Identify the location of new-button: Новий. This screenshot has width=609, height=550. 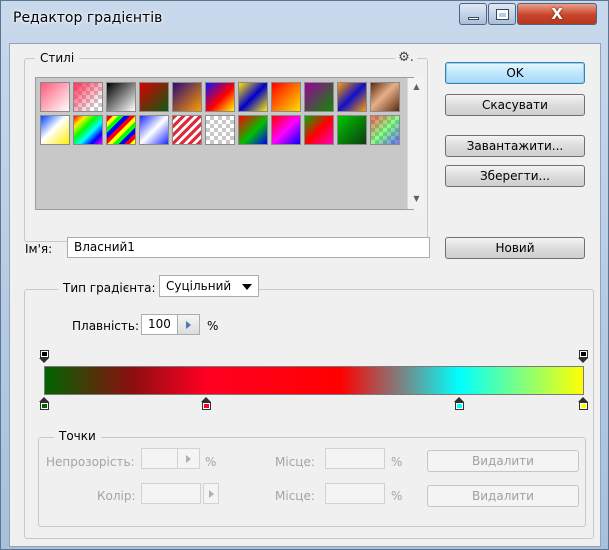
(515, 248).